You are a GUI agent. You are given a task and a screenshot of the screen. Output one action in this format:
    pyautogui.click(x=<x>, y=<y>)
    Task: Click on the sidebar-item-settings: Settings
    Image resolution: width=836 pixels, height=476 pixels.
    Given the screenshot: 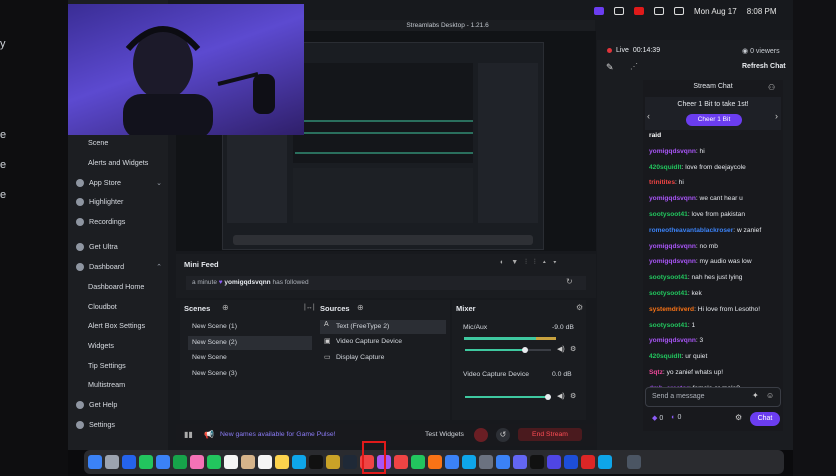 What is the action you would take?
    pyautogui.click(x=121, y=424)
    